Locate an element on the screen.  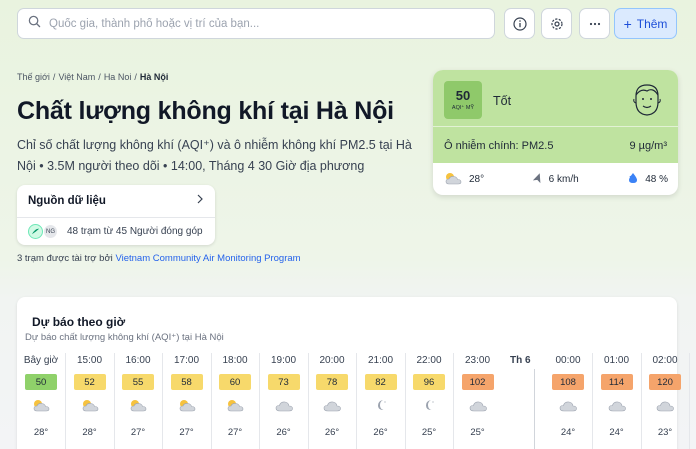
info-icon is located at coordinates (519, 23).